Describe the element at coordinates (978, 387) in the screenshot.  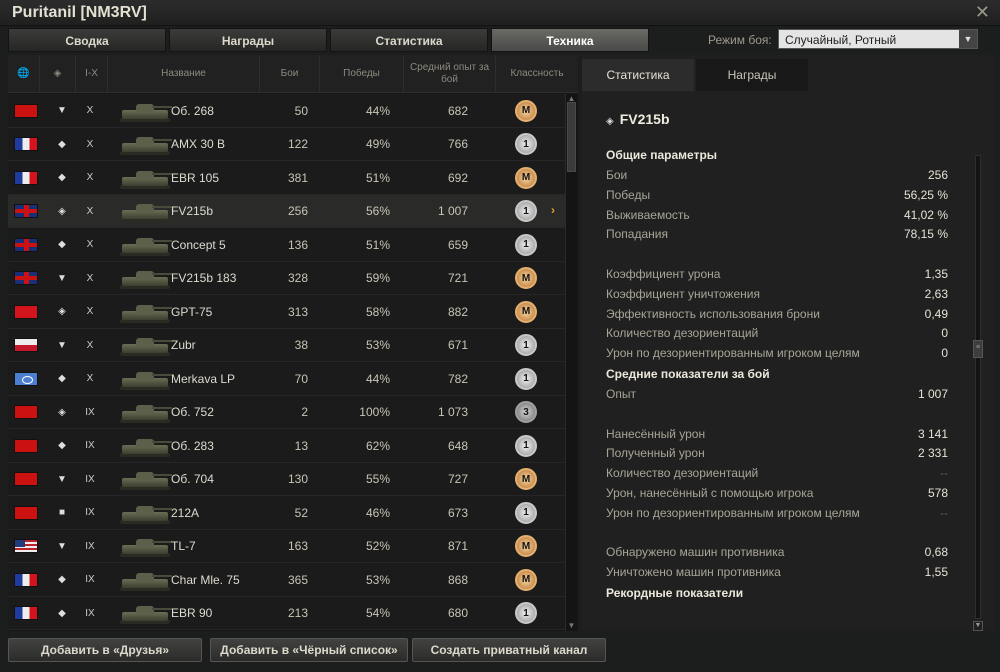
I see `scroll-track` at that location.